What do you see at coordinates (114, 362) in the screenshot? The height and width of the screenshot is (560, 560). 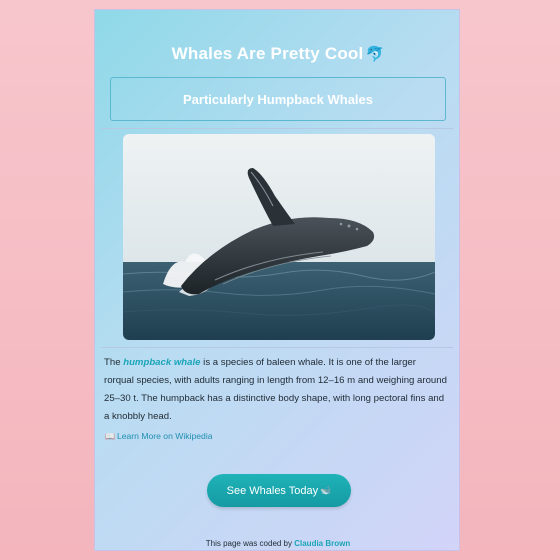 I see `description-prefix: The` at bounding box center [114, 362].